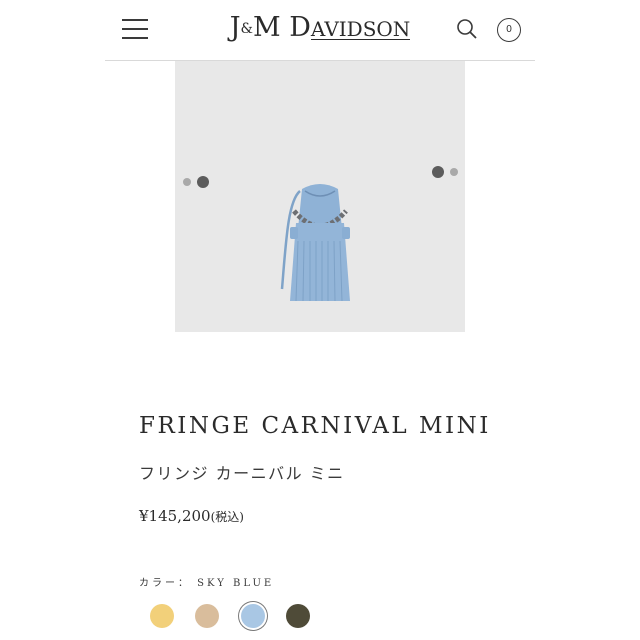 This screenshot has height=640, width=640. I want to click on search-icon, so click(467, 29).